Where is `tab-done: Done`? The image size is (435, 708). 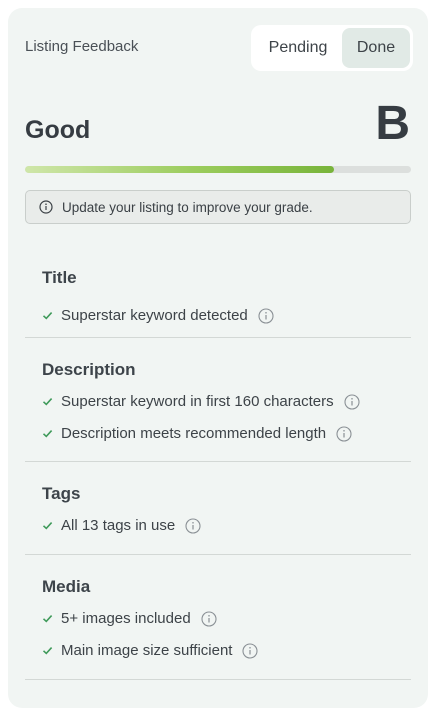
tab-done: Done is located at coordinates (376, 48).